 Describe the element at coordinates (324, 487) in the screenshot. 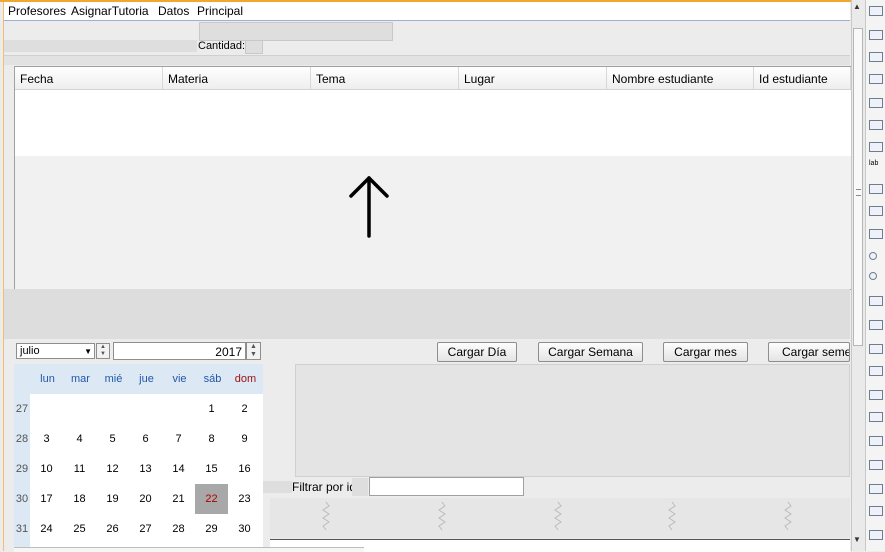

I see `filter-label: Filtrar por id` at that location.